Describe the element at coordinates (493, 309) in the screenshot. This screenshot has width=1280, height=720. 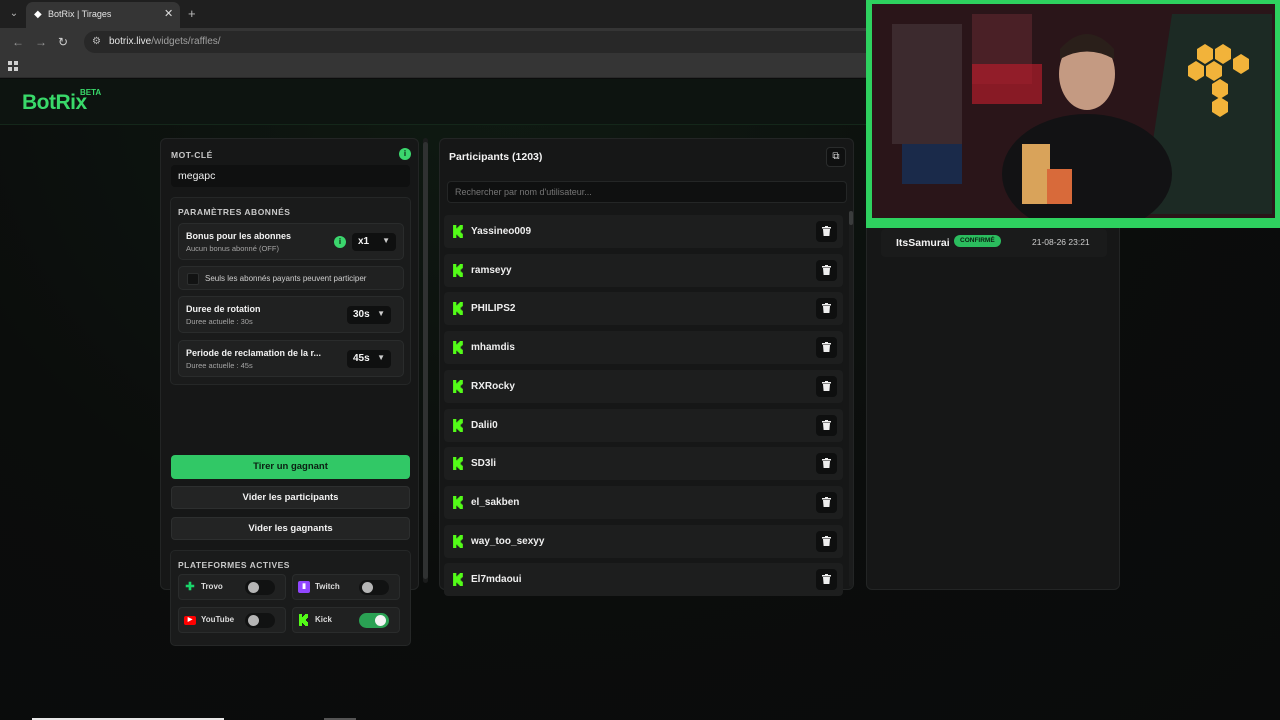
I see `participant-name: PHILIPS2` at that location.